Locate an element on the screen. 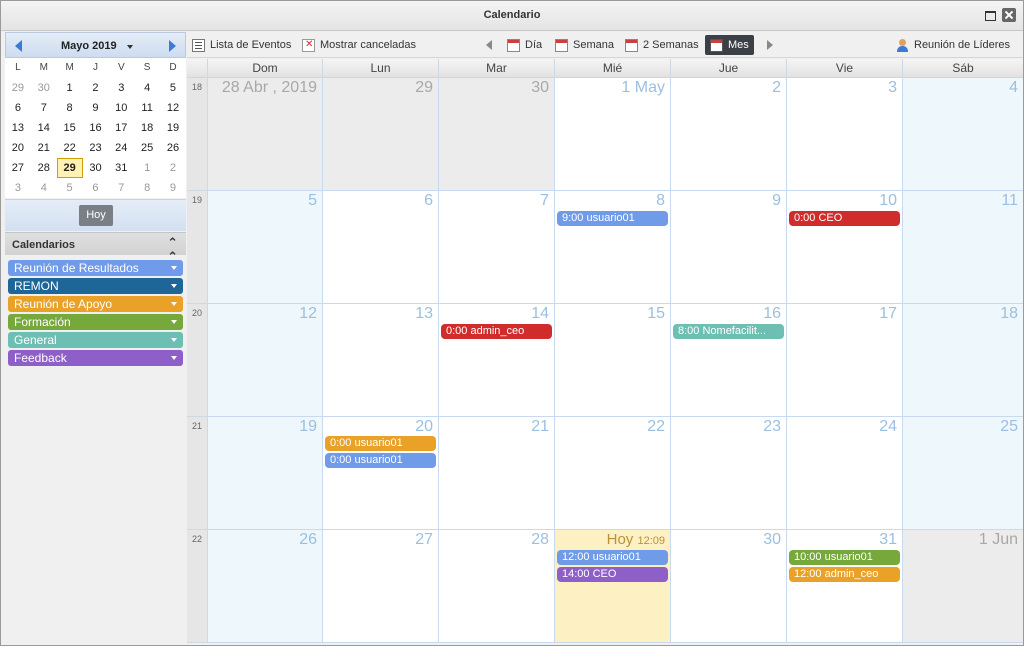 Image resolution: width=1024 pixels, height=646 pixels. next-month-icon is located at coordinates (172, 46).